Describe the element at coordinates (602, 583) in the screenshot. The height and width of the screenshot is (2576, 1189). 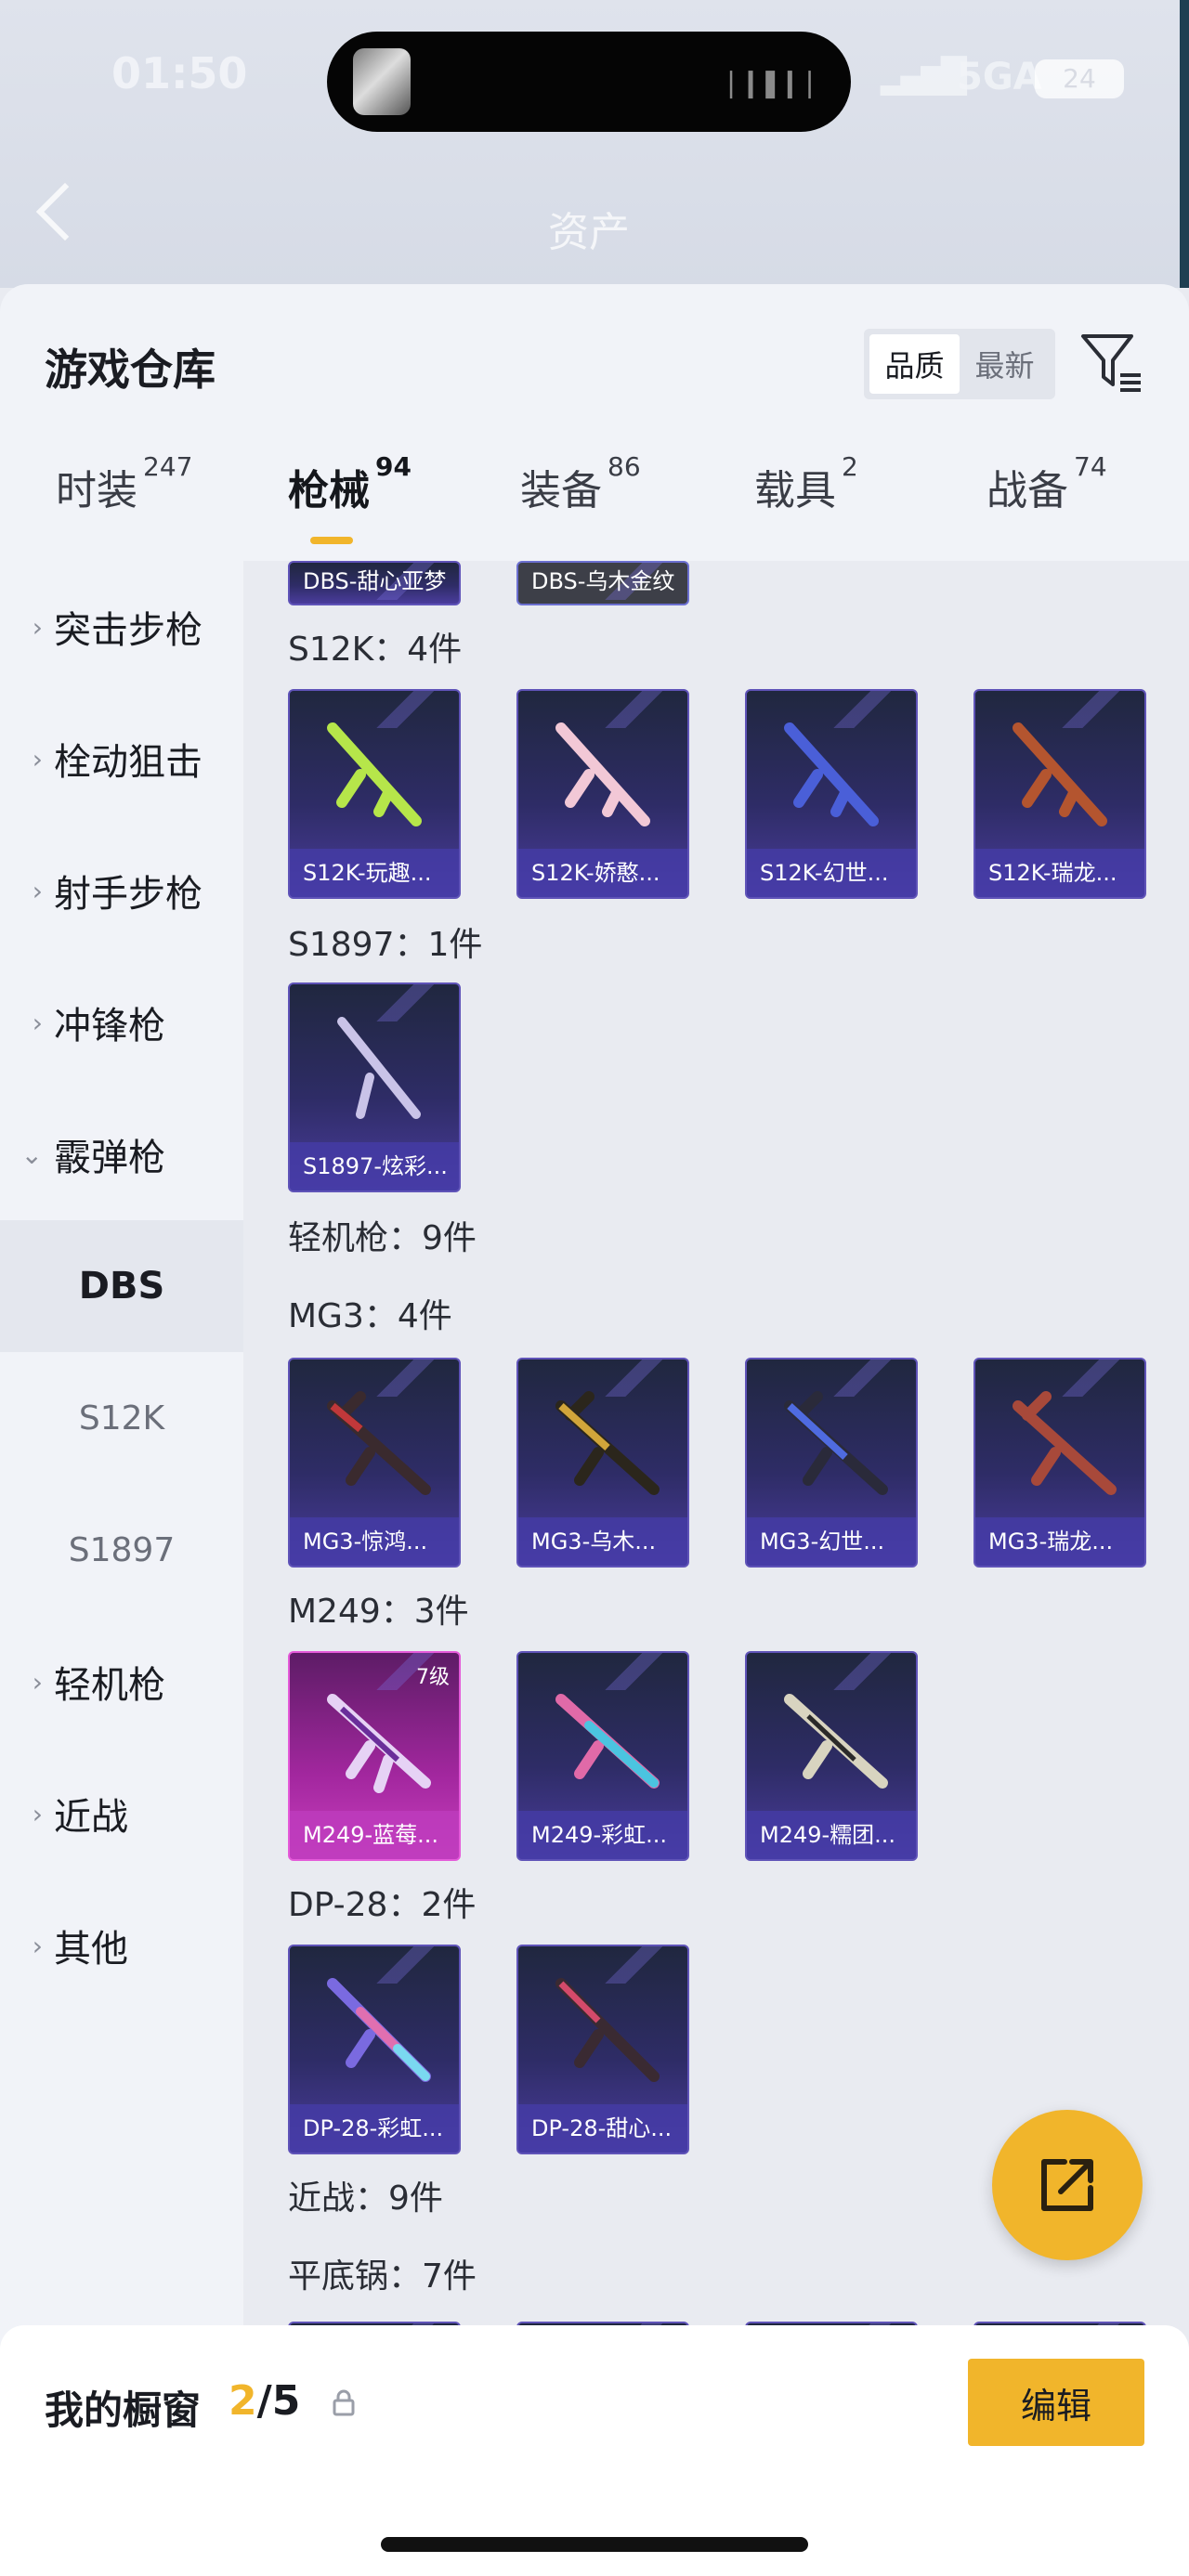
I see `weapon-tile: DBS-乌木金纹` at that location.